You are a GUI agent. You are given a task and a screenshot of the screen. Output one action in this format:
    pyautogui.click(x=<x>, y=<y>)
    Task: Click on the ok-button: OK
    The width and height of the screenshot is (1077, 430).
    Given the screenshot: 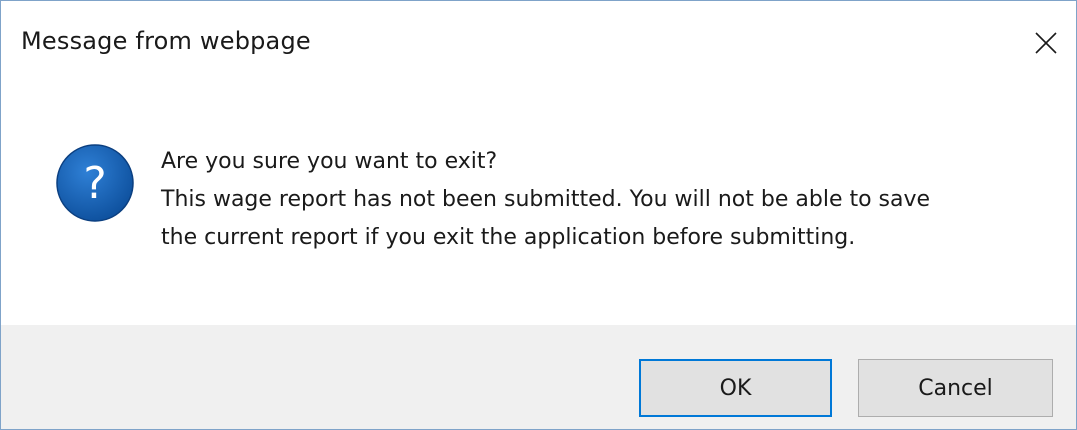 What is the action you would take?
    pyautogui.click(x=735, y=388)
    